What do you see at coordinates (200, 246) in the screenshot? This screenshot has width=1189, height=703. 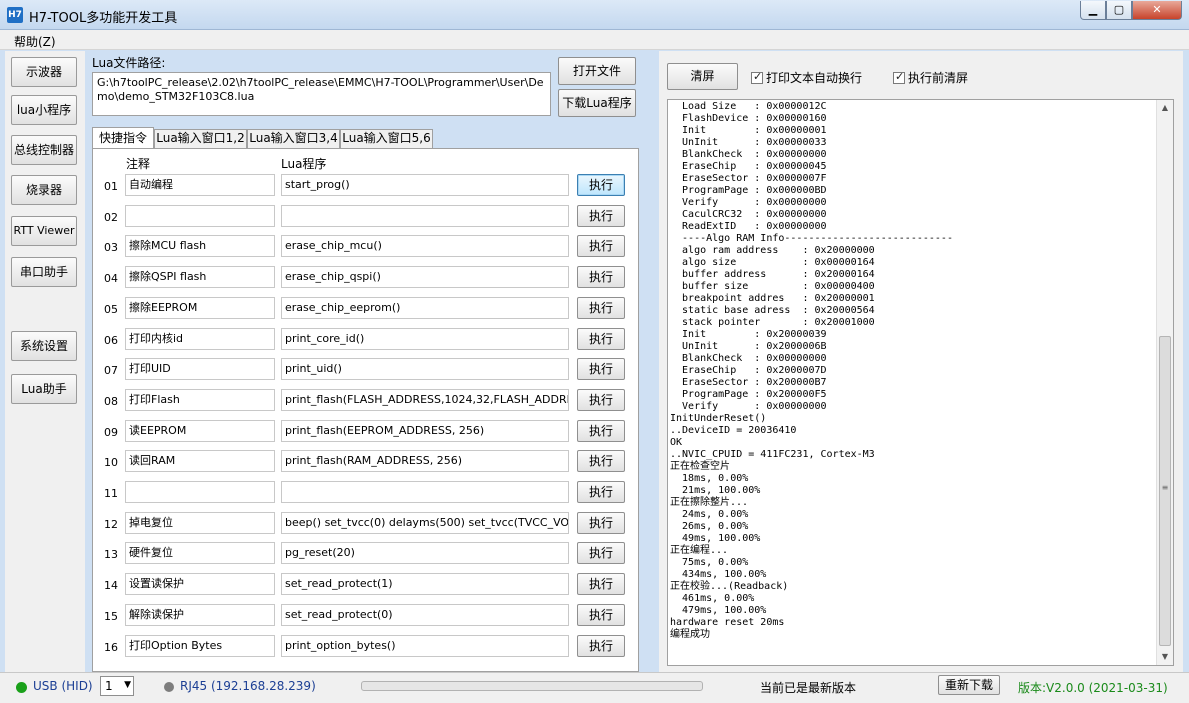 I see `note-field: 擦除MCU flash` at bounding box center [200, 246].